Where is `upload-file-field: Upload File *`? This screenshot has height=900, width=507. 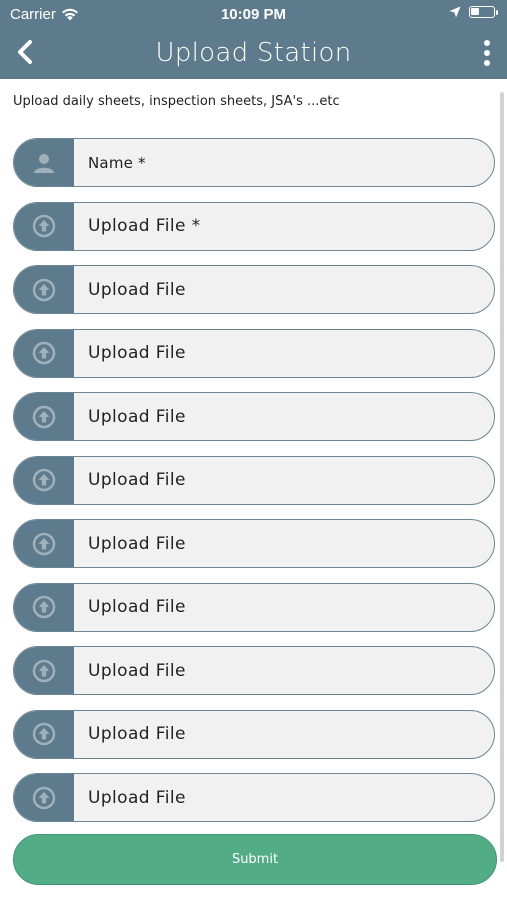
upload-file-field: Upload File * is located at coordinates (254, 226).